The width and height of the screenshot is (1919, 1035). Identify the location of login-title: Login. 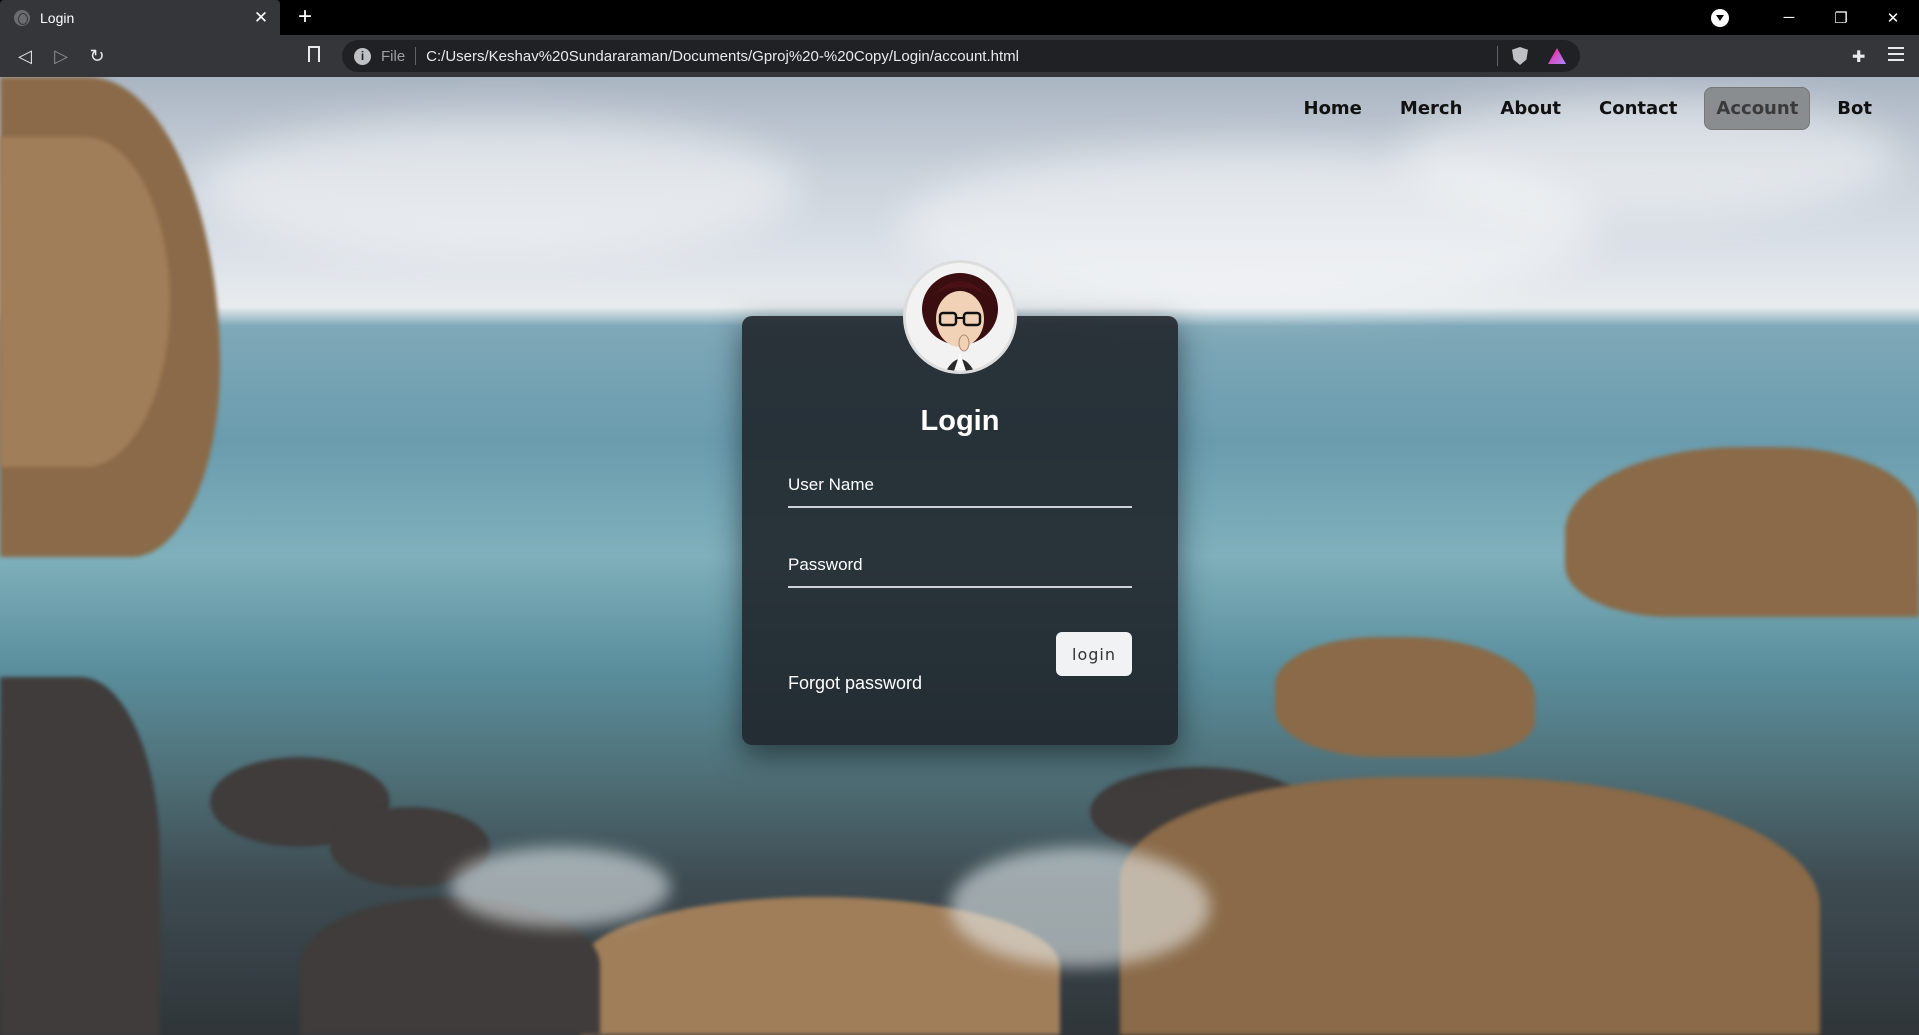
(960, 421).